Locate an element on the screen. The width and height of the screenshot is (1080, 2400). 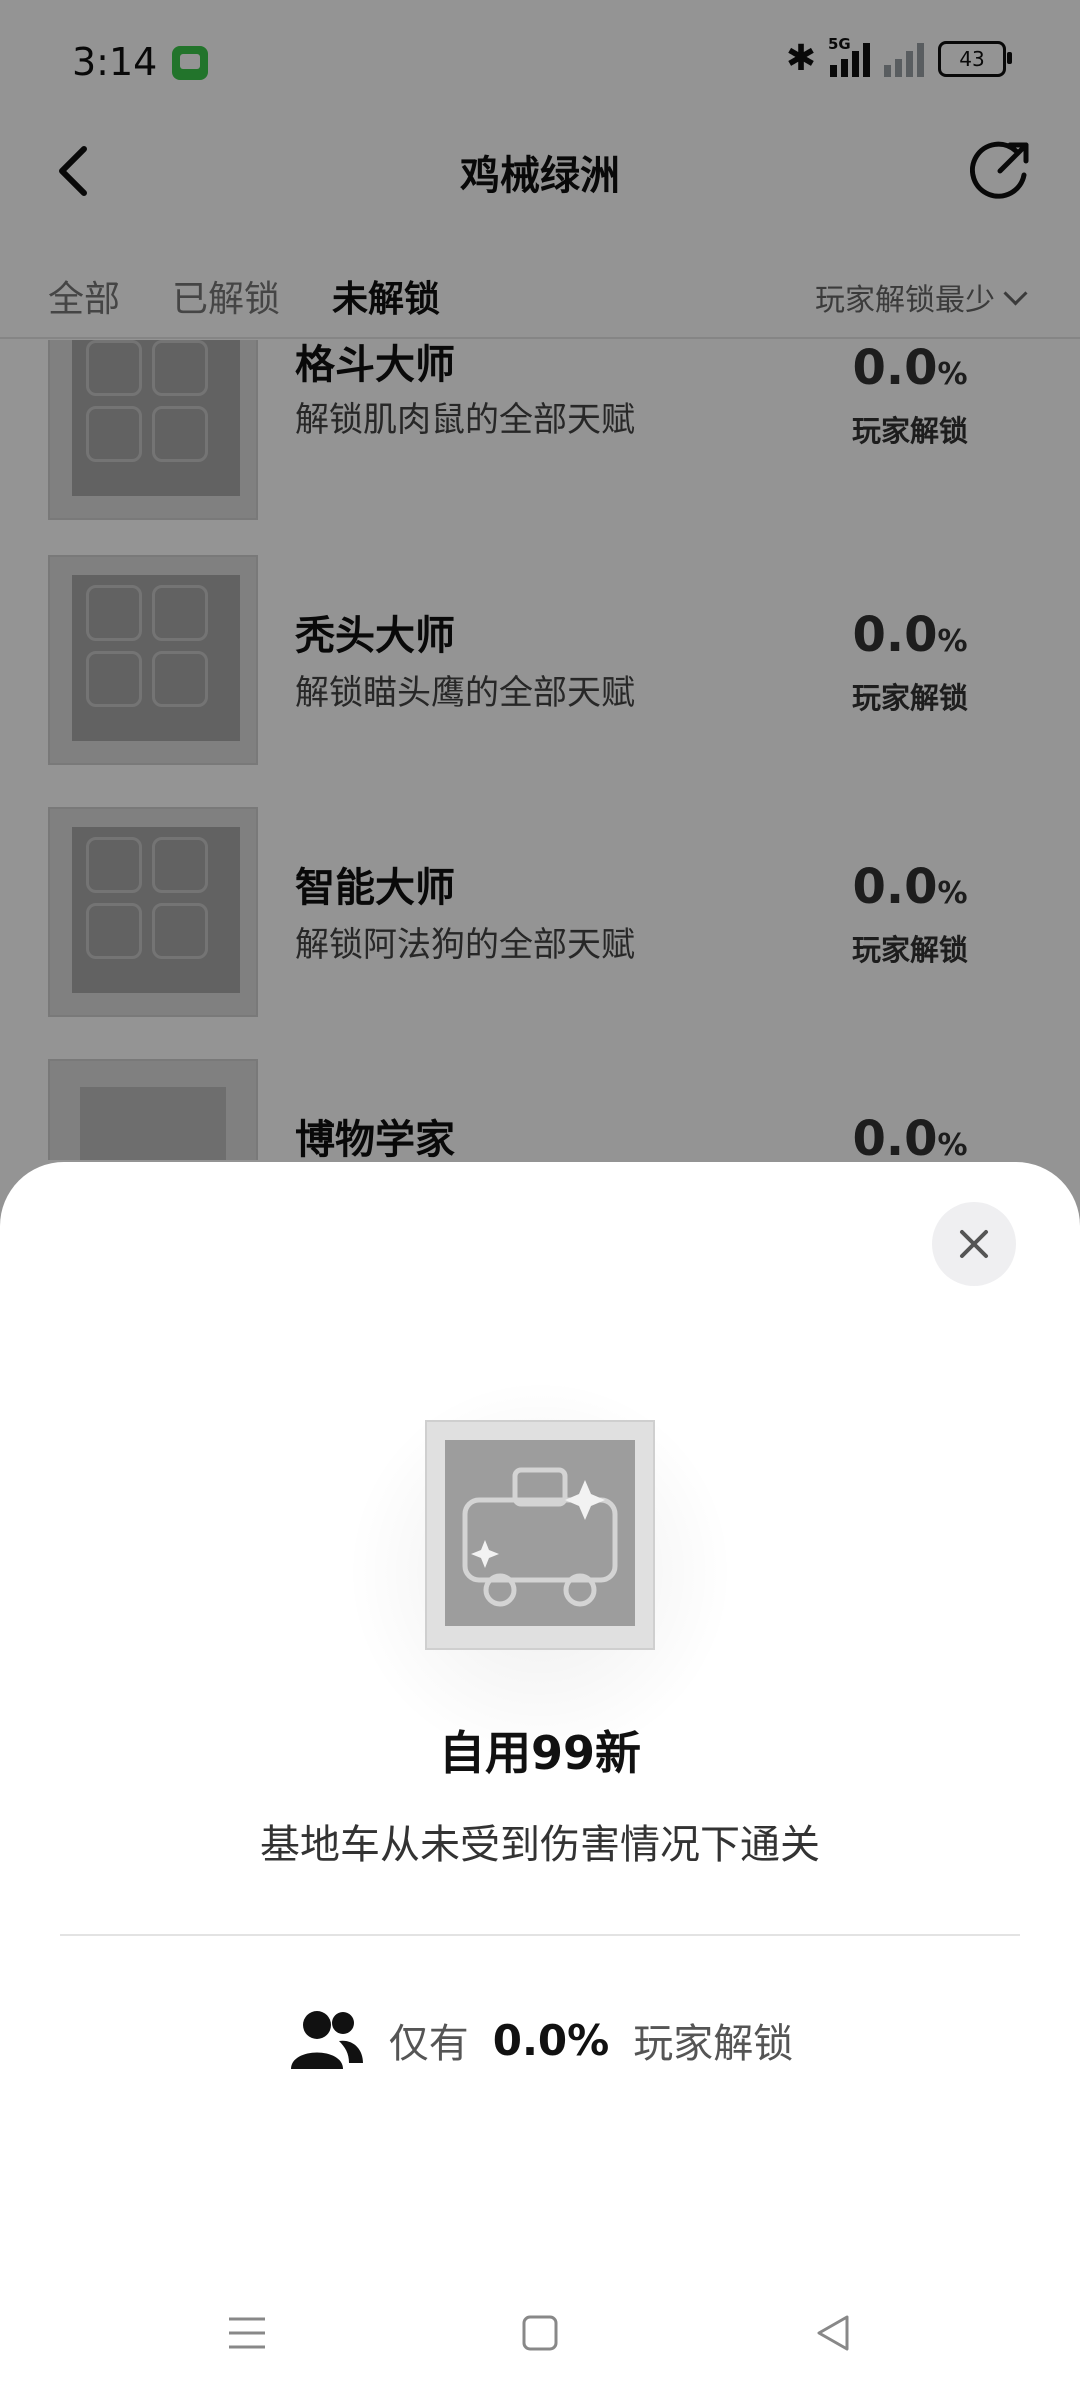
nav-home-button is located at coordinates (540, 2333).